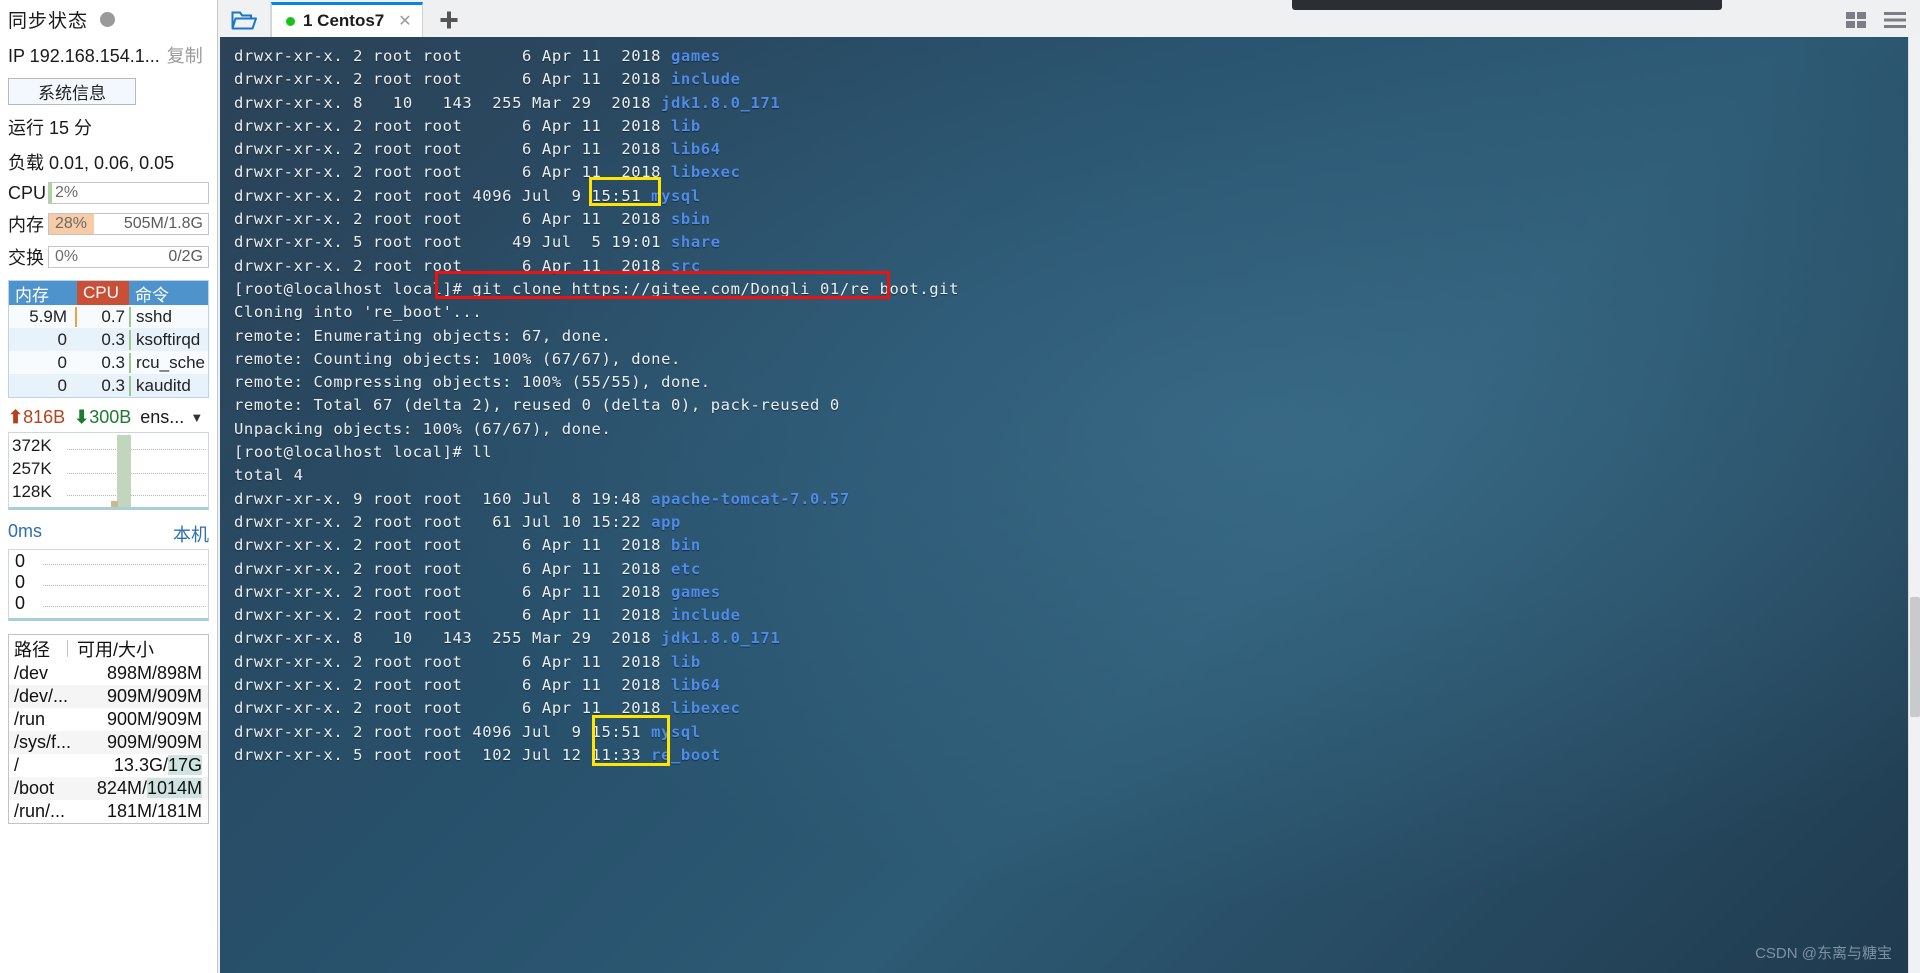 The image size is (1920, 973). Describe the element at coordinates (1895, 20) in the screenshot. I see `hamburger-menu-icon` at that location.